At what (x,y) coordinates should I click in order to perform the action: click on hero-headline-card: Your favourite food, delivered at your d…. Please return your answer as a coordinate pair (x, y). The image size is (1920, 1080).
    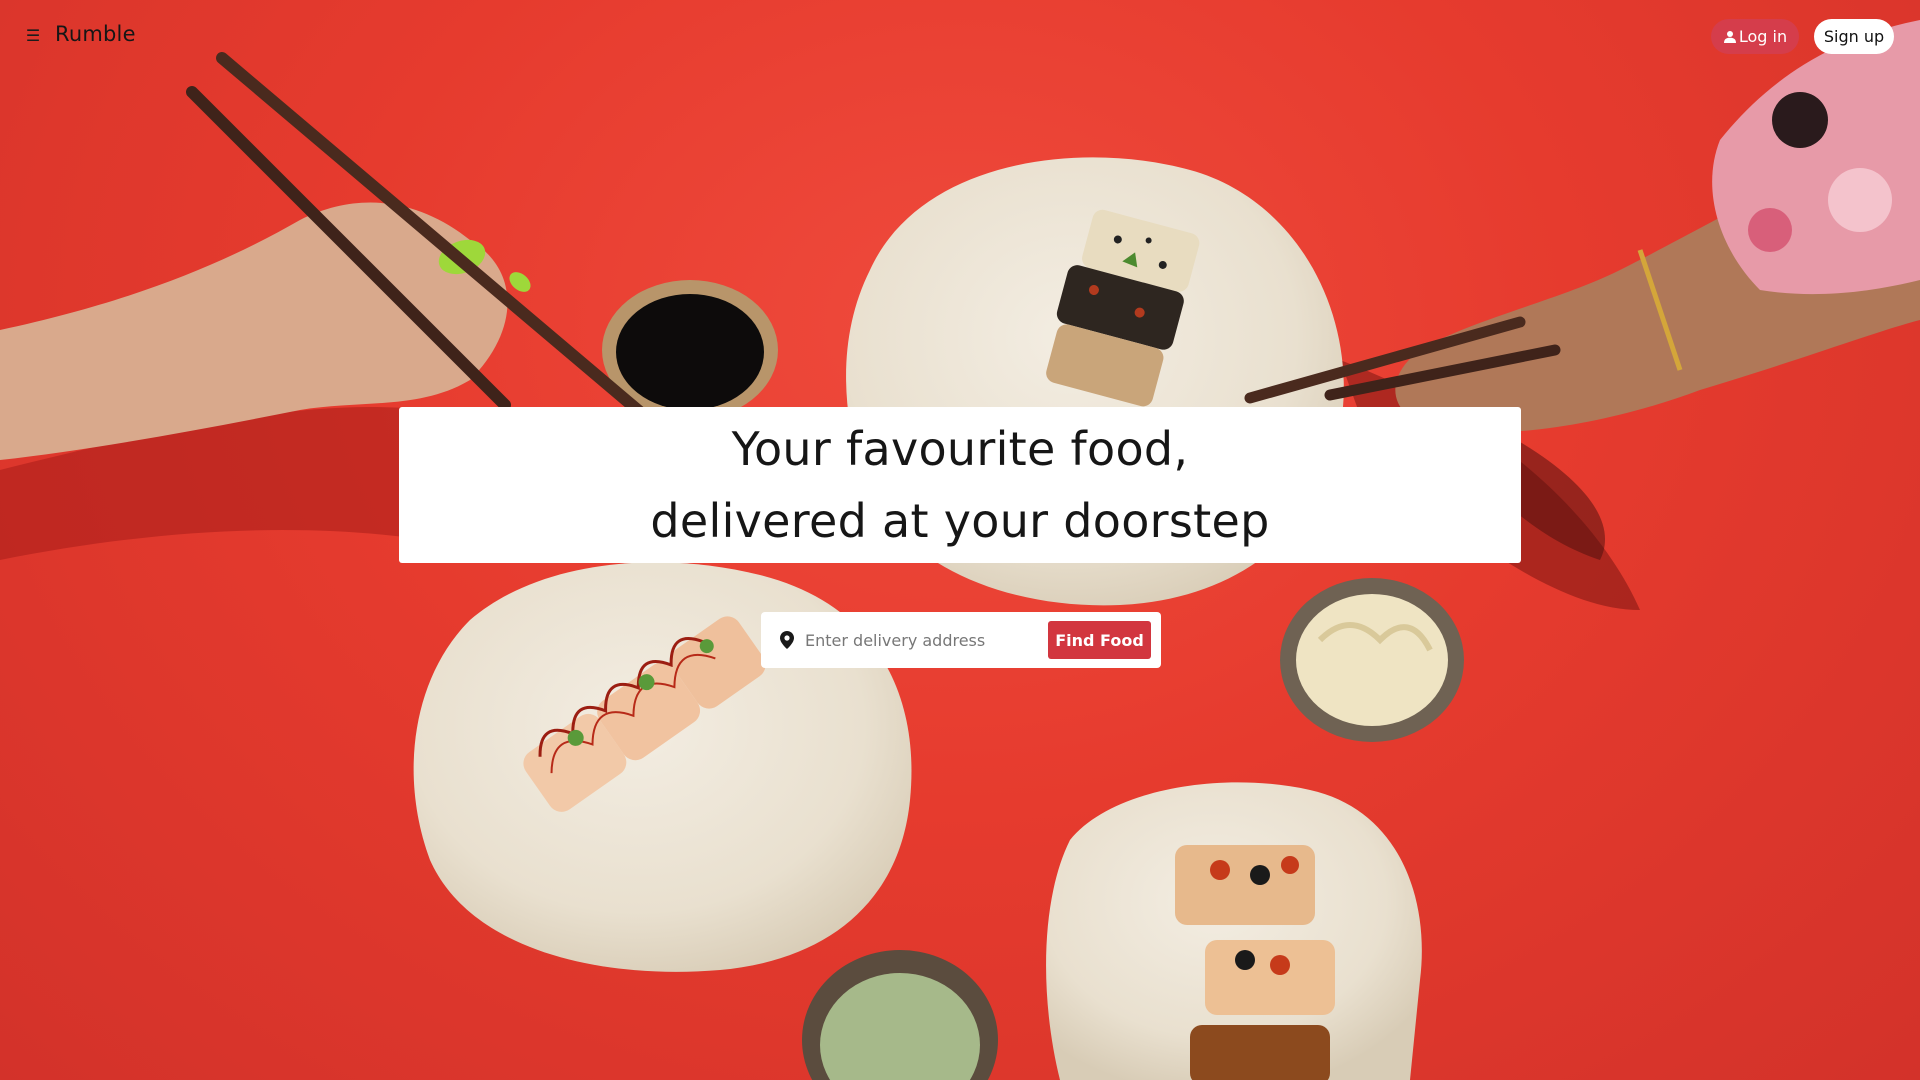
    Looking at the image, I should click on (960, 485).